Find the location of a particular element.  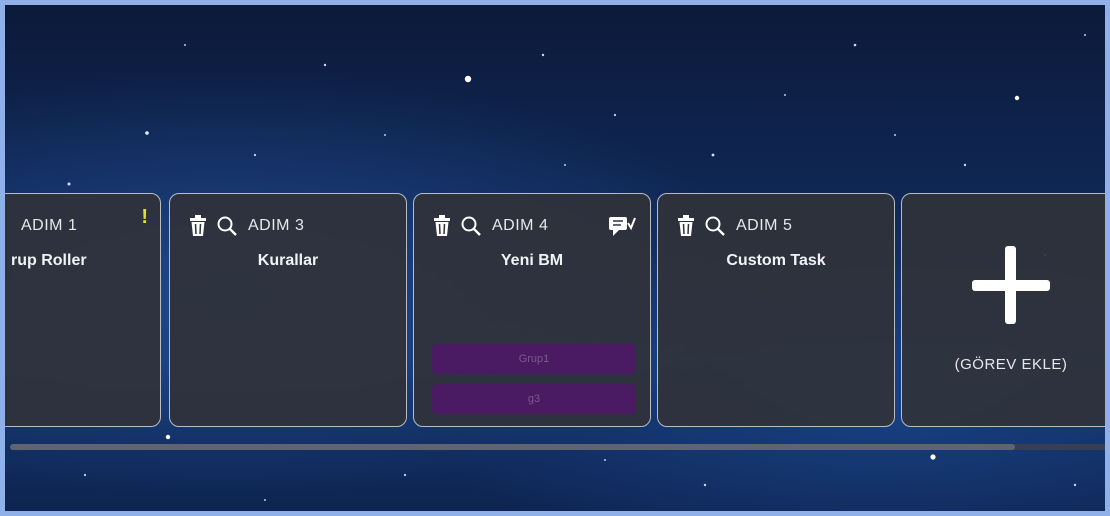

card-title: rup Roller is located at coordinates (49, 260).